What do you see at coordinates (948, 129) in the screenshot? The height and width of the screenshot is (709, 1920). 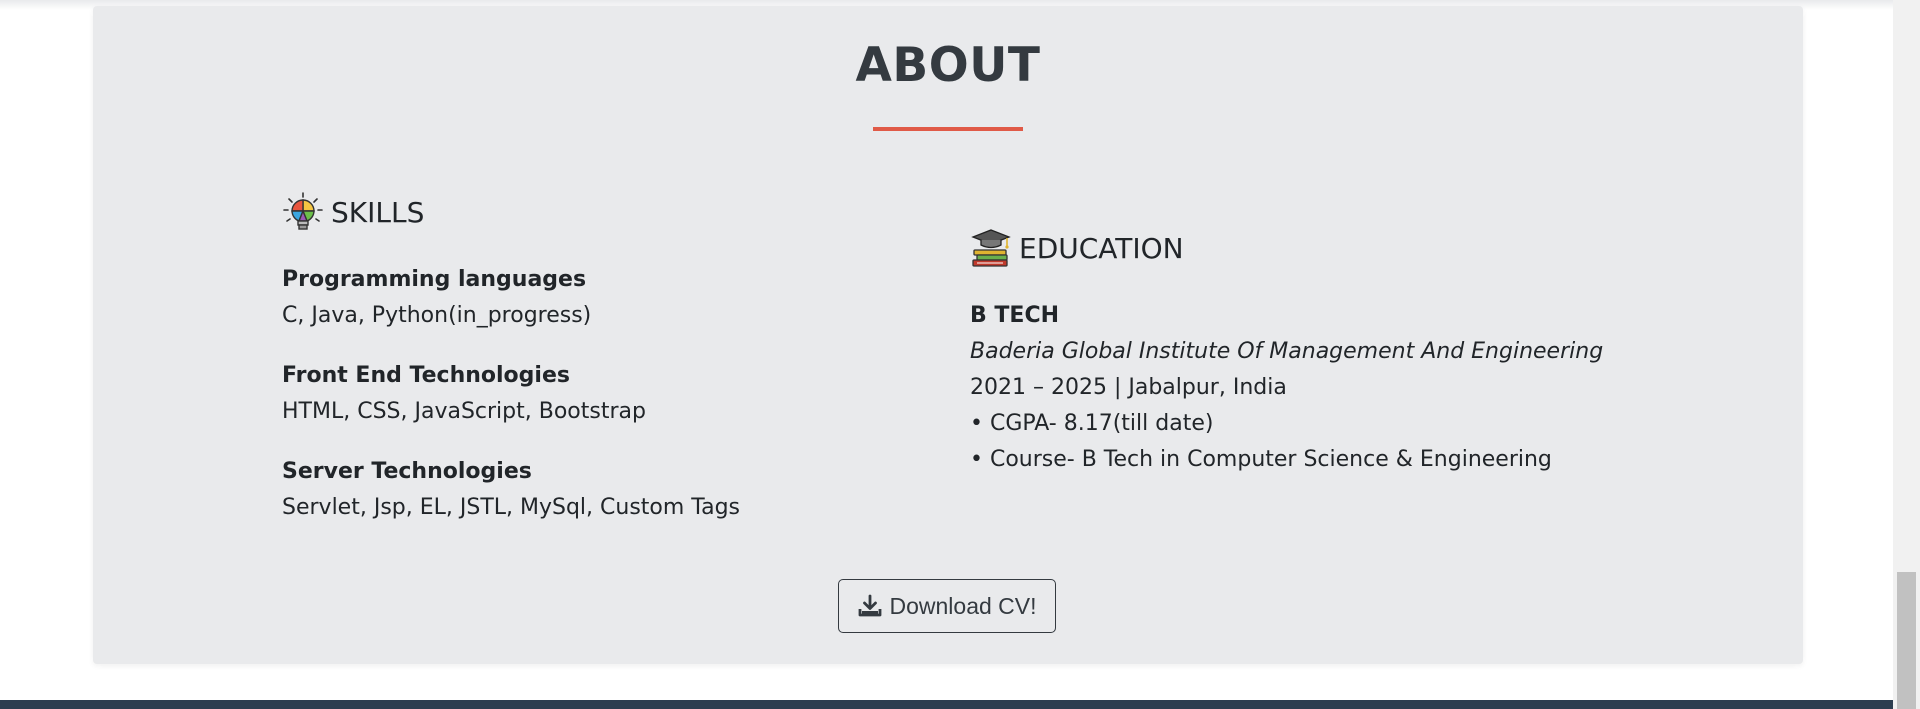 I see `title-underline` at bounding box center [948, 129].